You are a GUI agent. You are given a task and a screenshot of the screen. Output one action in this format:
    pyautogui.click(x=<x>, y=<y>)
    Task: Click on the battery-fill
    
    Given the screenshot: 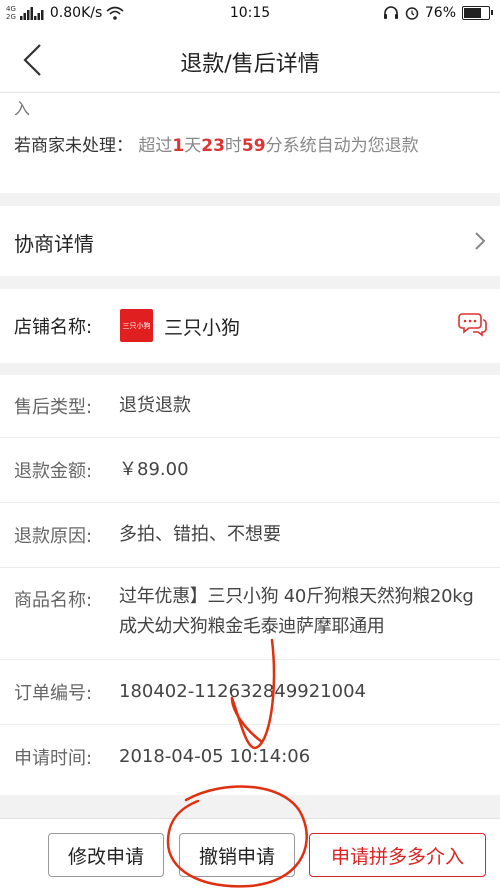 What is the action you would take?
    pyautogui.click(x=472, y=13)
    